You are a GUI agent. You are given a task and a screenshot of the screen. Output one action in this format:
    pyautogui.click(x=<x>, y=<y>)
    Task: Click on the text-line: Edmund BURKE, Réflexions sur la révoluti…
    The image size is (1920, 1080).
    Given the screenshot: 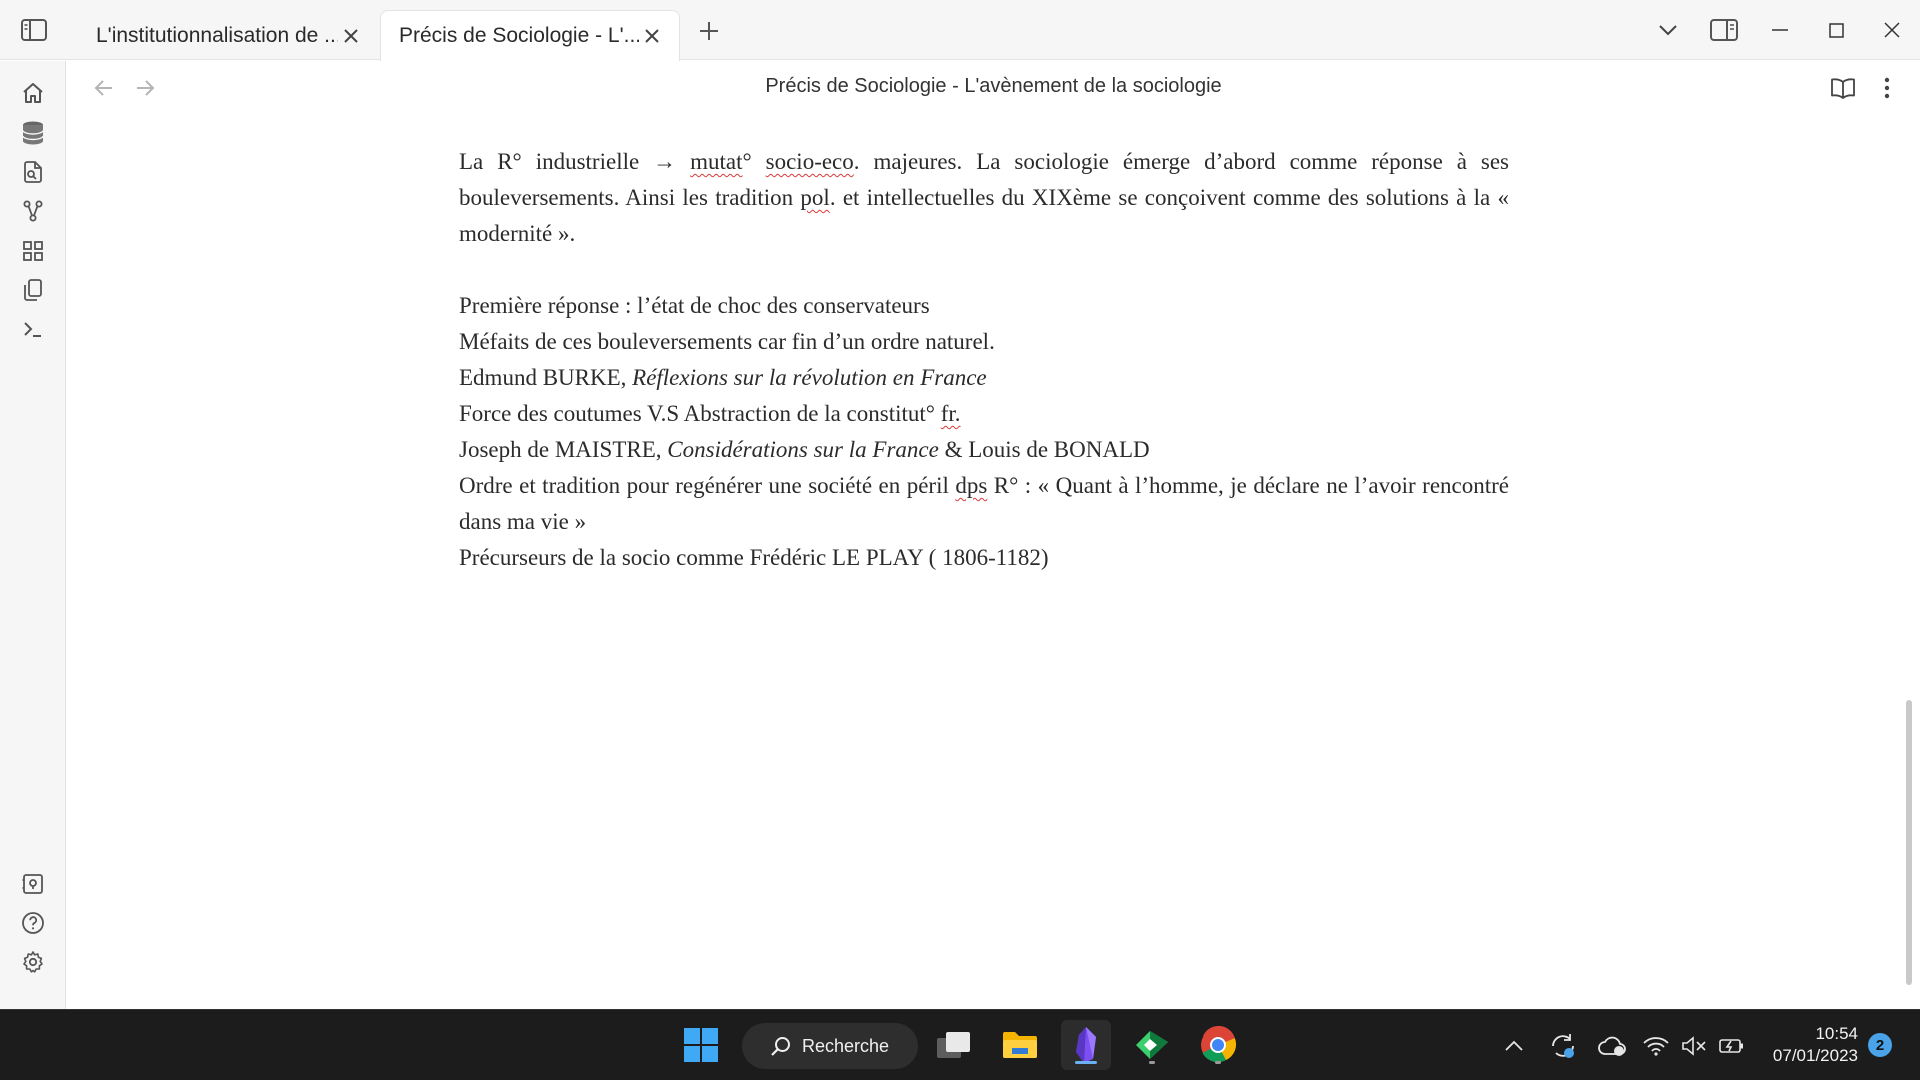 What is the action you would take?
    pyautogui.click(x=723, y=377)
    